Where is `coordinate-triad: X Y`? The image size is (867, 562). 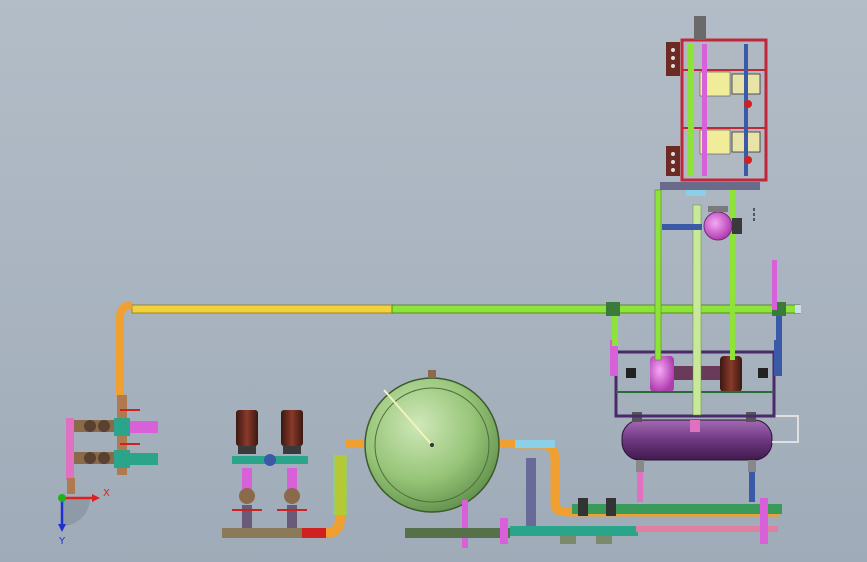 coordinate-triad: X Y is located at coordinates (84, 517).